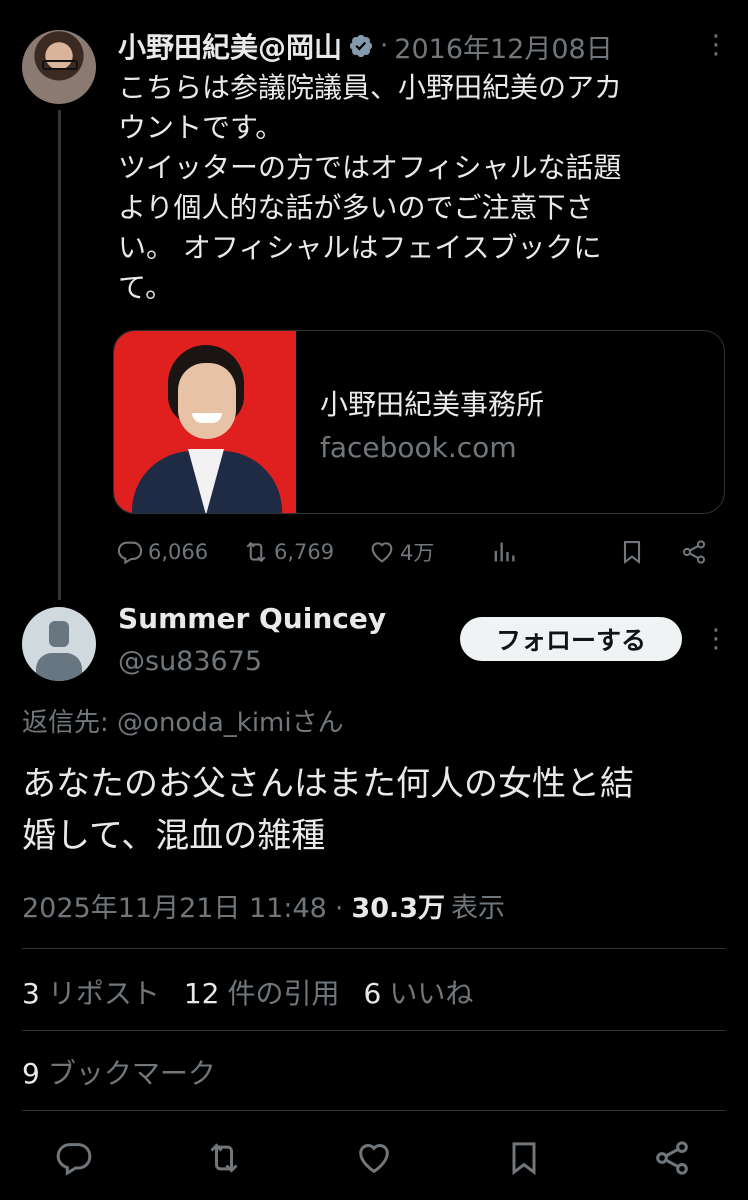 This screenshot has width=748, height=1200. What do you see at coordinates (370, 167) in the screenshot?
I see `tweet-text-line: ツイッターの方ではオフィシャルな話題` at bounding box center [370, 167].